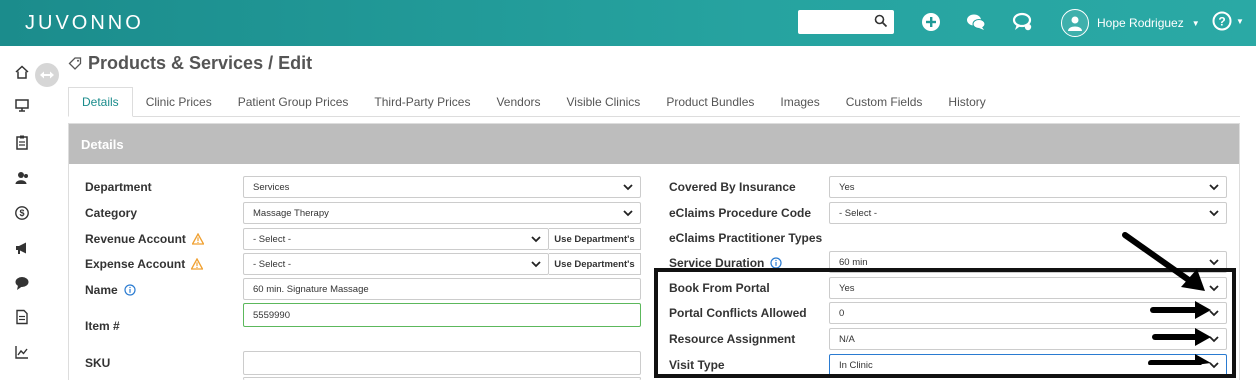 The height and width of the screenshot is (380, 1256). I want to click on category-value: Massage Therapy, so click(291, 213).